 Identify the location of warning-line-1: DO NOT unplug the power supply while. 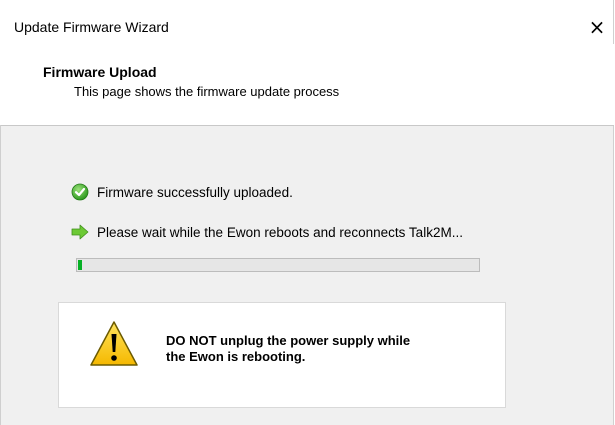
(288, 340).